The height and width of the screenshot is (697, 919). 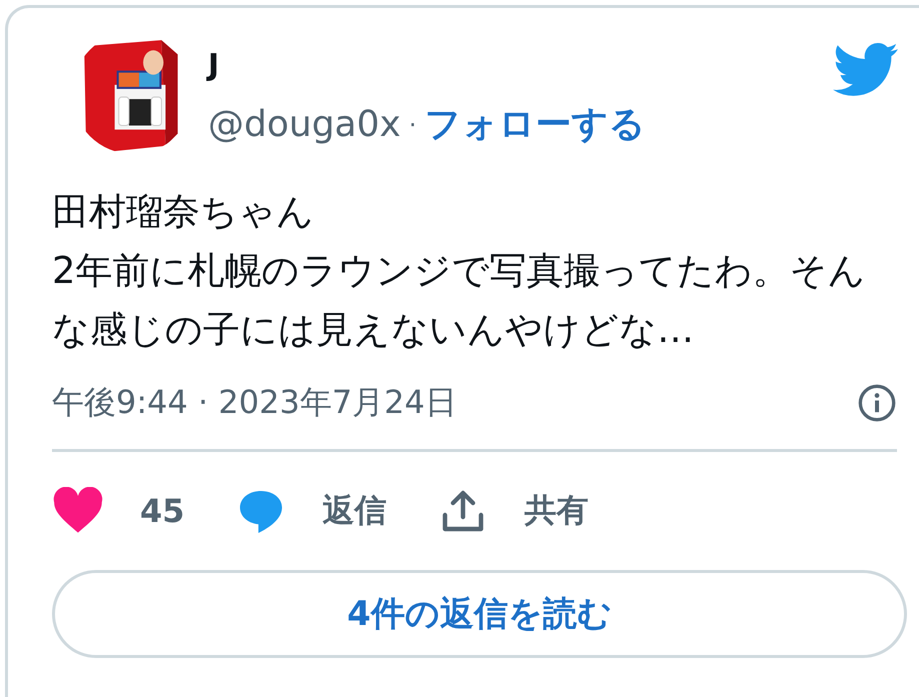 What do you see at coordinates (78, 511) in the screenshot?
I see `heart-icon` at bounding box center [78, 511].